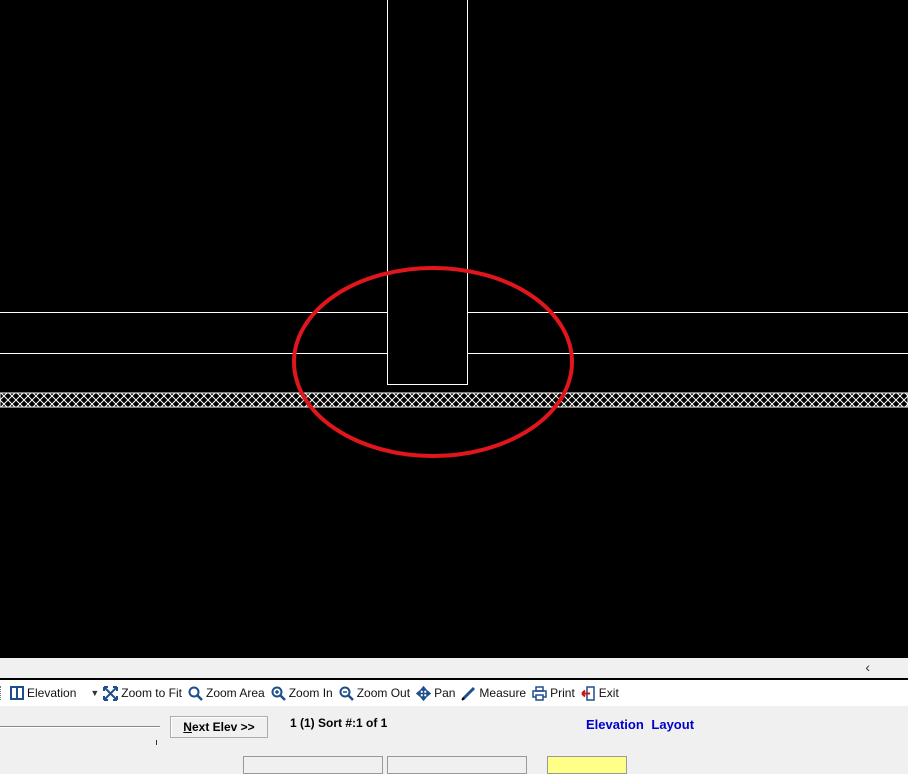 Image resolution: width=908 pixels, height=774 pixels. I want to click on zoom-area-button: Zoom Area, so click(226, 693).